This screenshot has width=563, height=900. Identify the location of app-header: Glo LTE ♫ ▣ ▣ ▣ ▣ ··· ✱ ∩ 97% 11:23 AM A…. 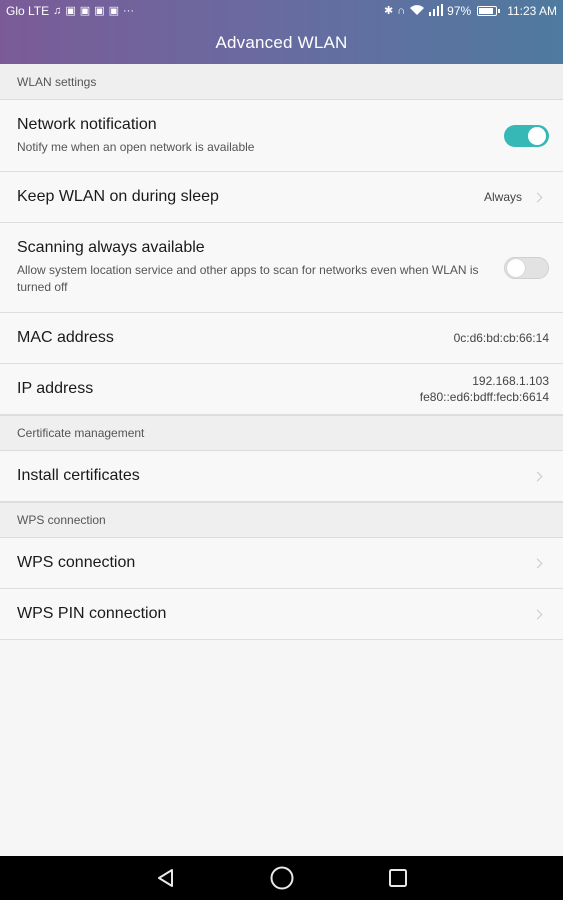
(281, 32).